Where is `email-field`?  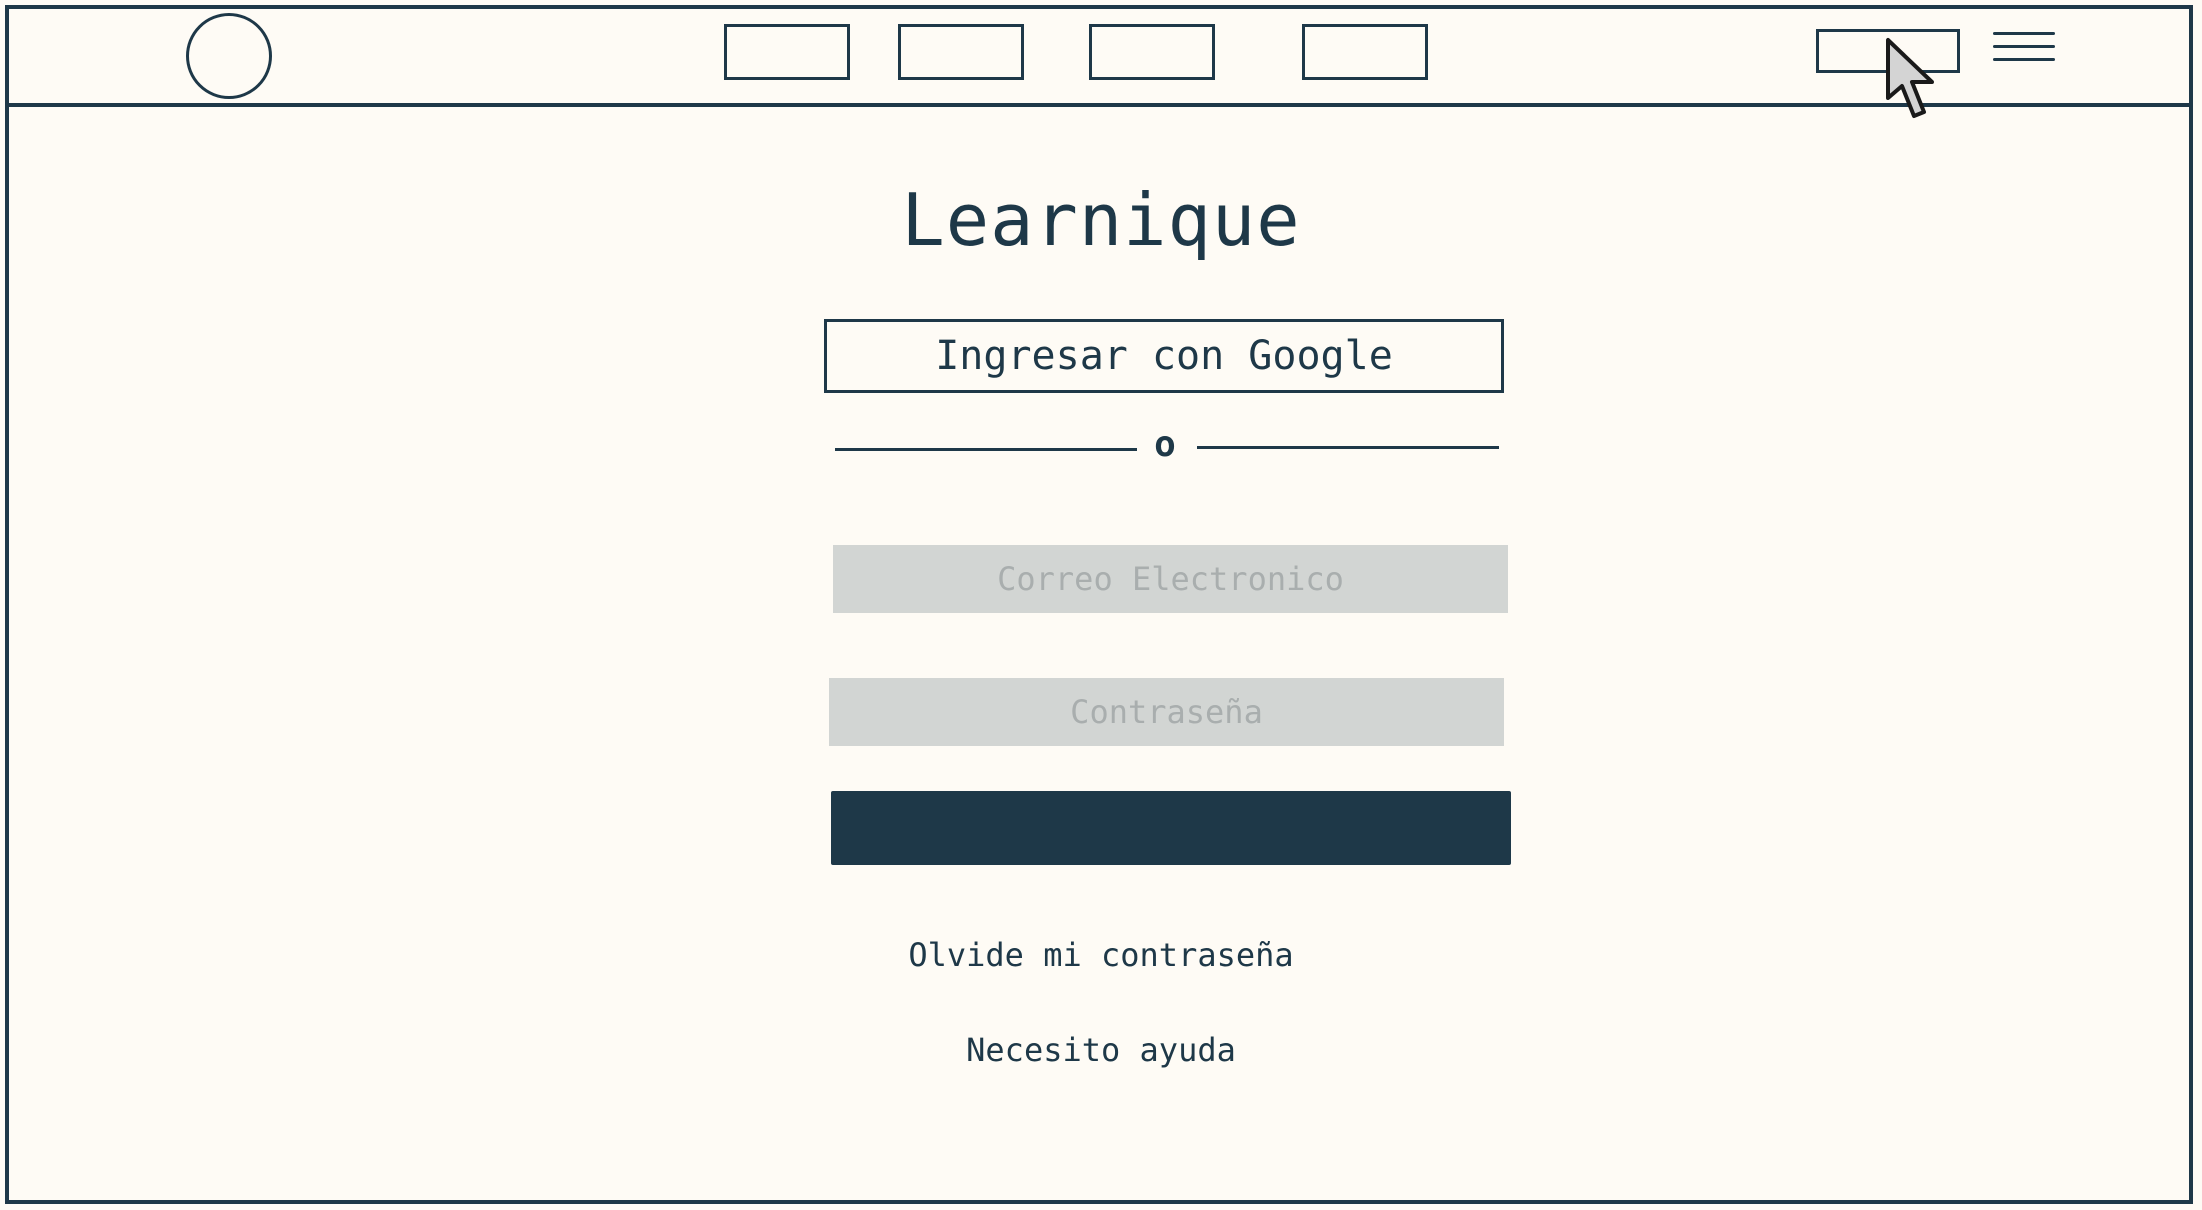 email-field is located at coordinates (1170, 579).